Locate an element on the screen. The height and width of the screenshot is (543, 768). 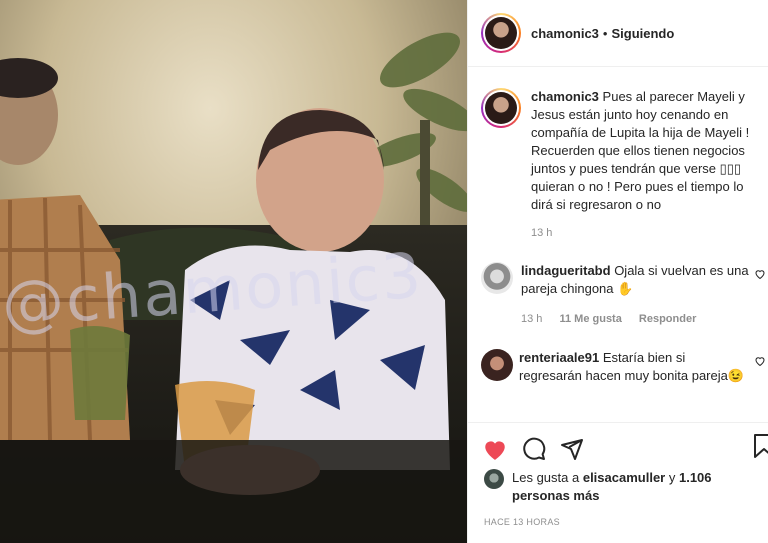
bookmark-icon is located at coordinates (760, 447).